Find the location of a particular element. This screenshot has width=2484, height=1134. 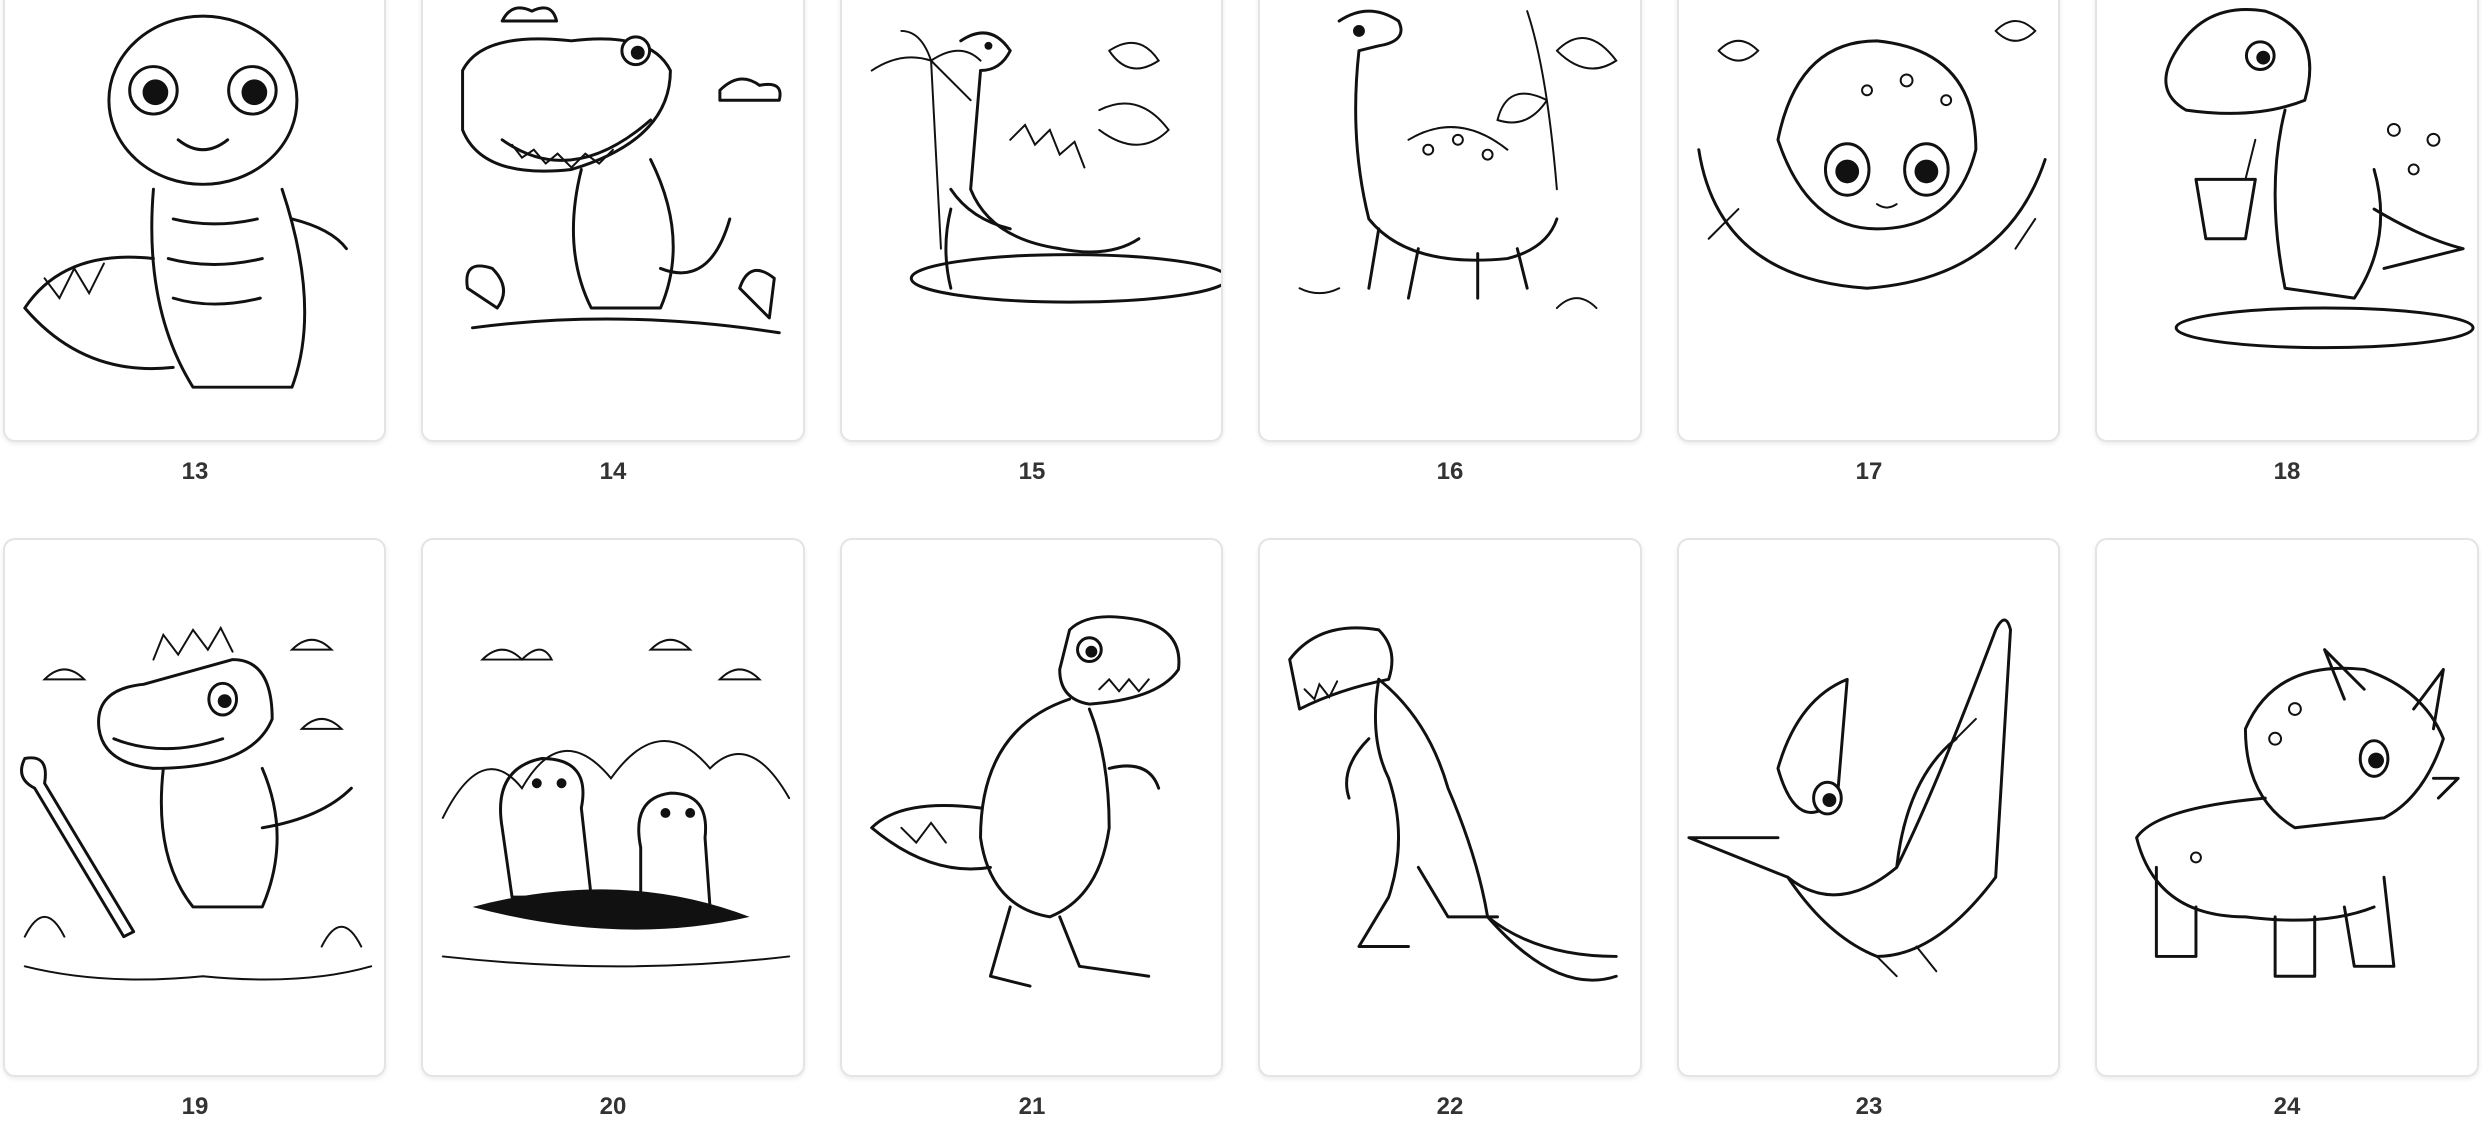

page-number-label: 18 is located at coordinates (2287, 471).